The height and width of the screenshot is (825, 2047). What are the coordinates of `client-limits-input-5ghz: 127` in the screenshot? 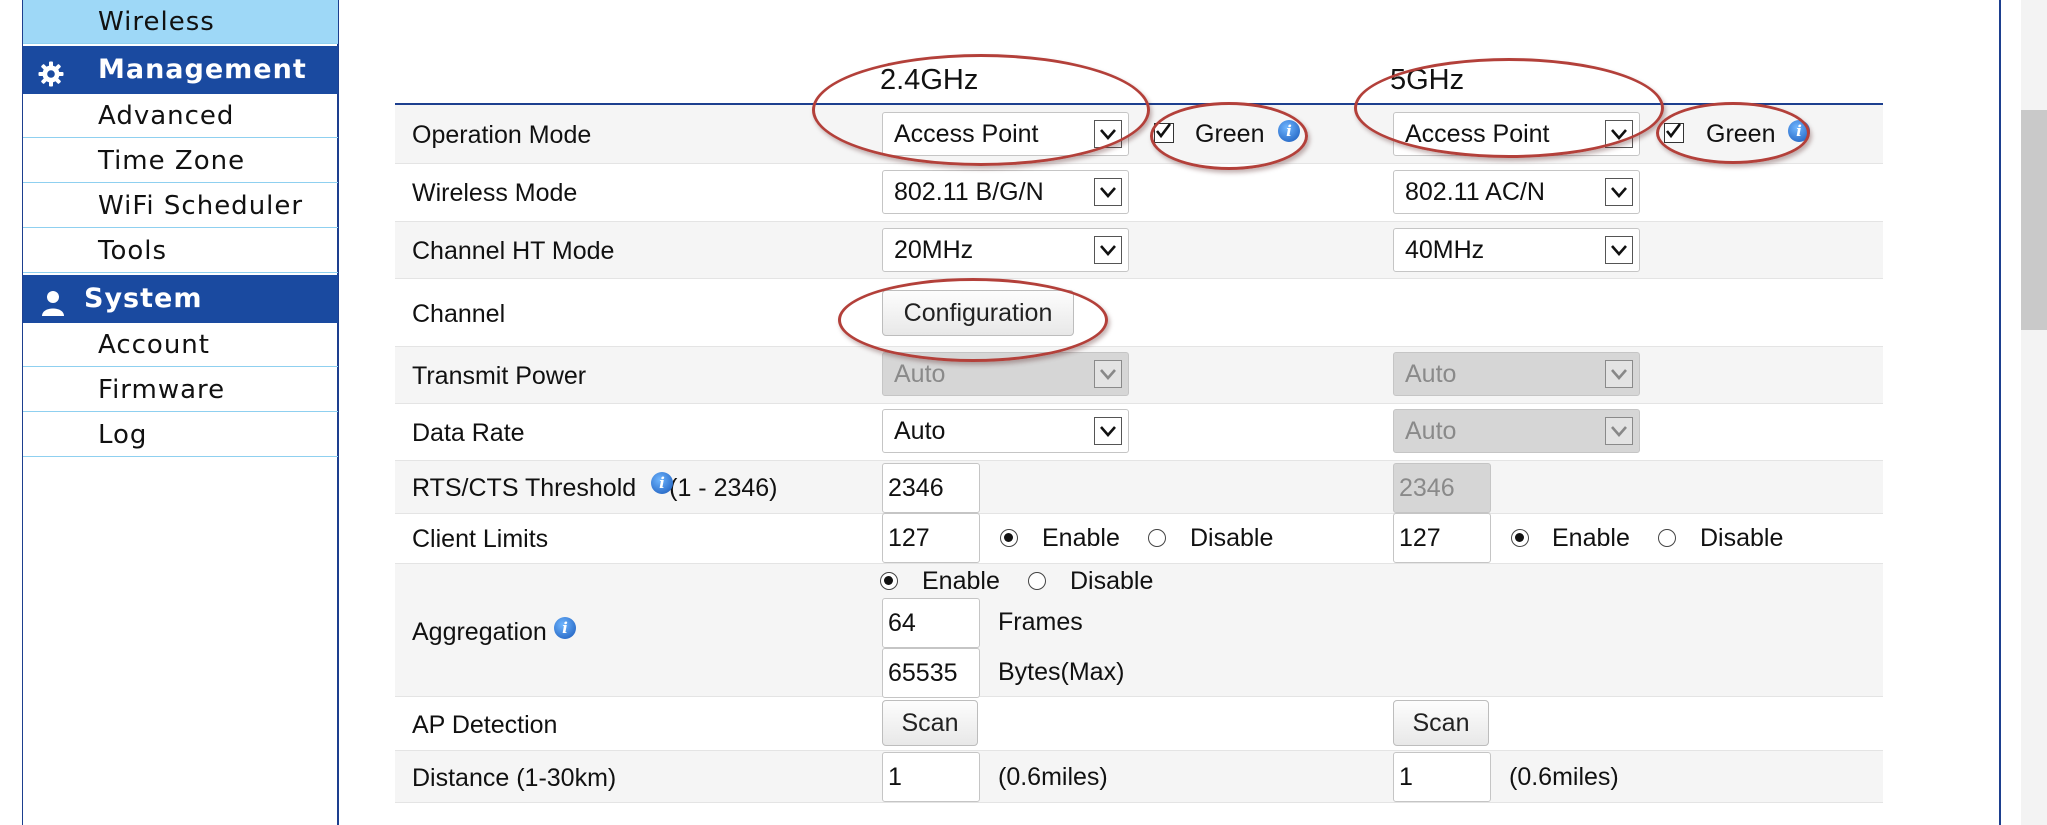 It's located at (1442, 538).